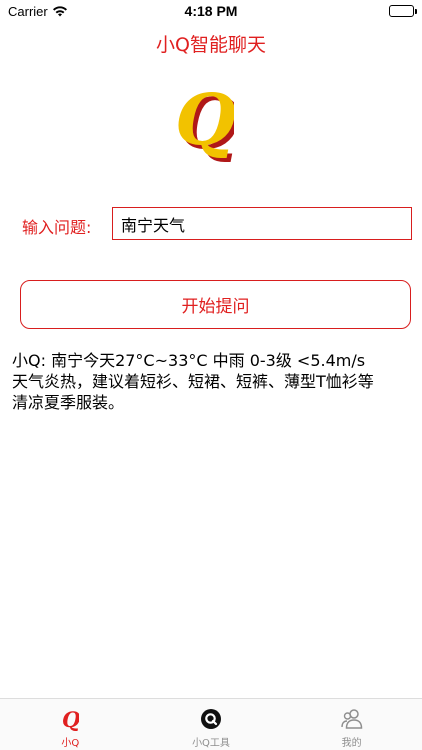 The width and height of the screenshot is (422, 750). I want to click on question-input, so click(262, 223).